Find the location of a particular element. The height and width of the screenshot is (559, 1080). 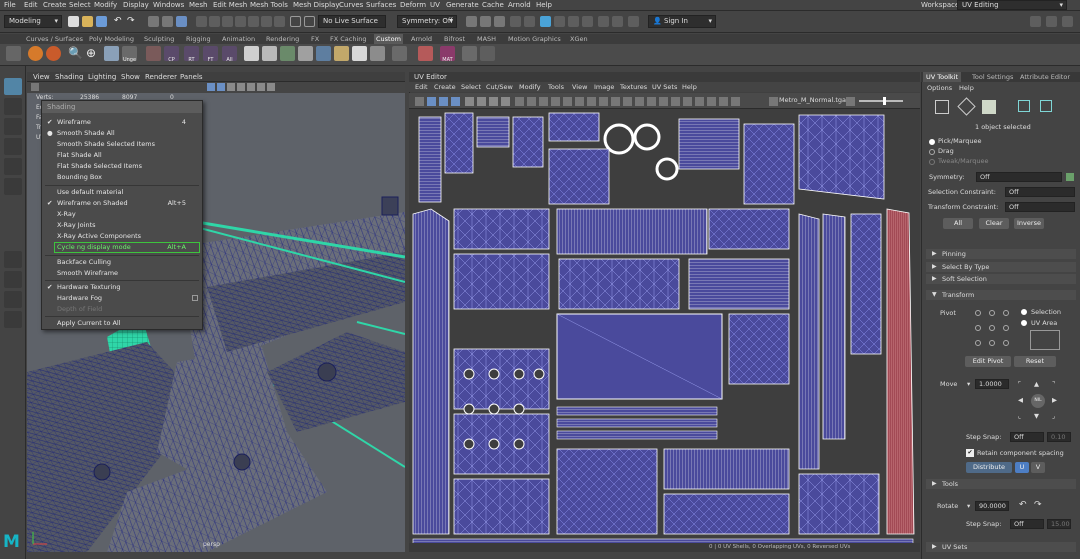

rotate-decrement-icon: ▾ is located at coordinates (968, 506).